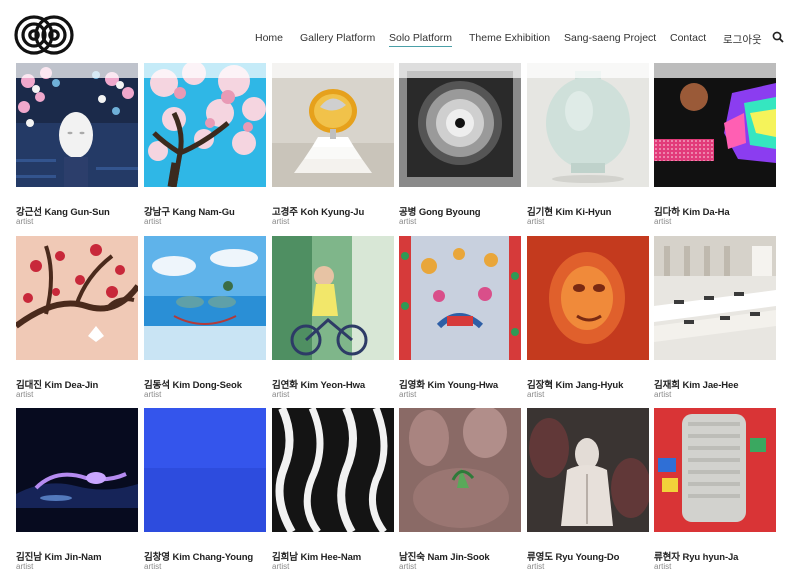 This screenshot has width=800, height=571. I want to click on artist-name: 김재희 Kim Jae-Hee, so click(727, 384).